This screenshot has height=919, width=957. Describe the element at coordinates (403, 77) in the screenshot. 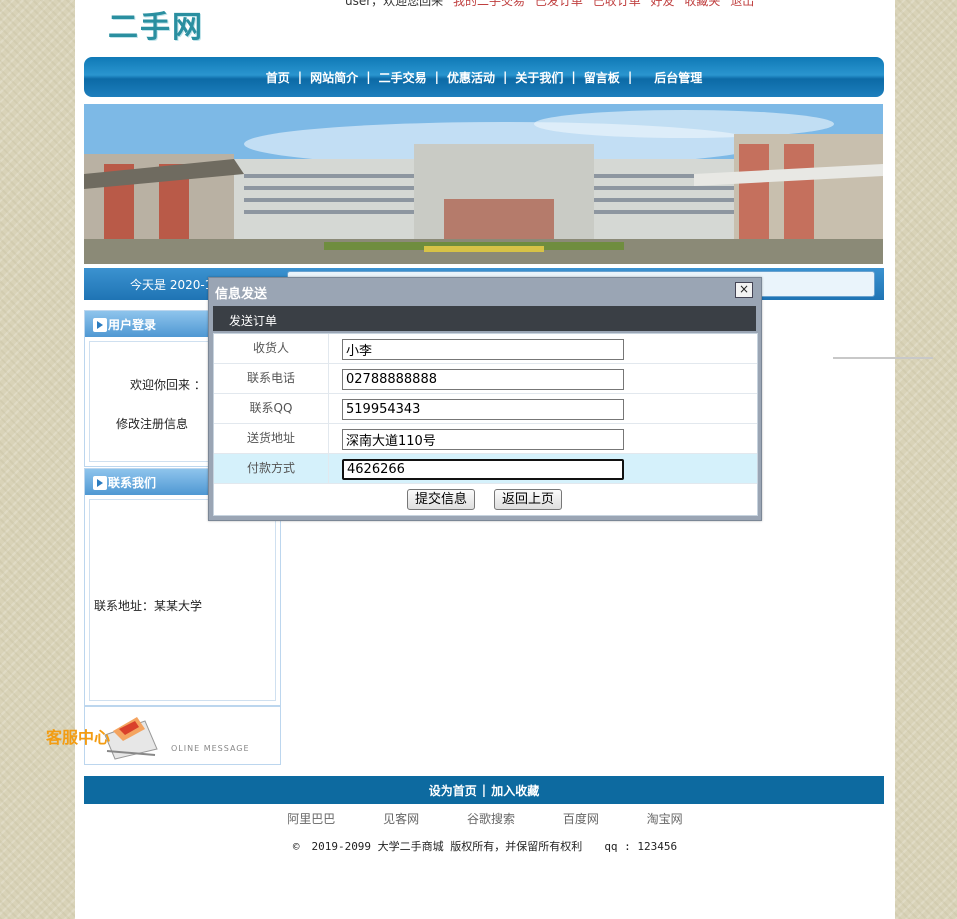

I see `nav-trade: 二手交易` at that location.